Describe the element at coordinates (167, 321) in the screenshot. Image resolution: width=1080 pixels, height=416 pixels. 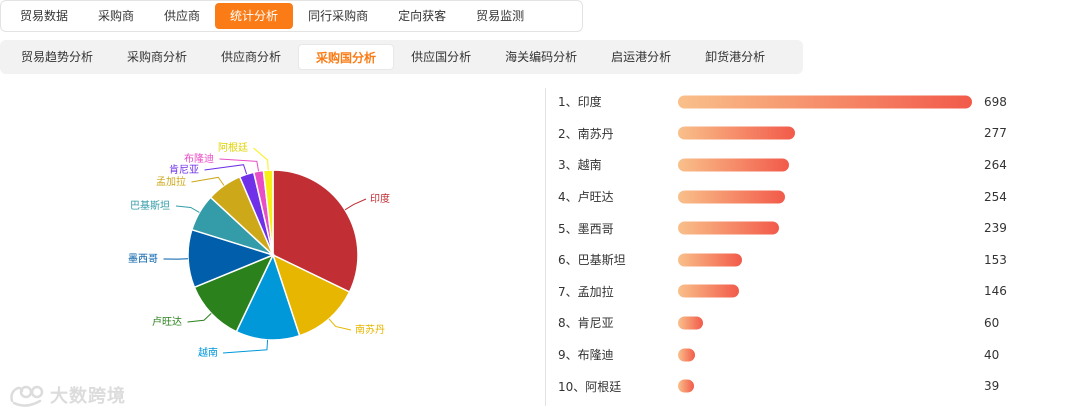
I see `pie-label-rwanda: 卢旺达` at that location.